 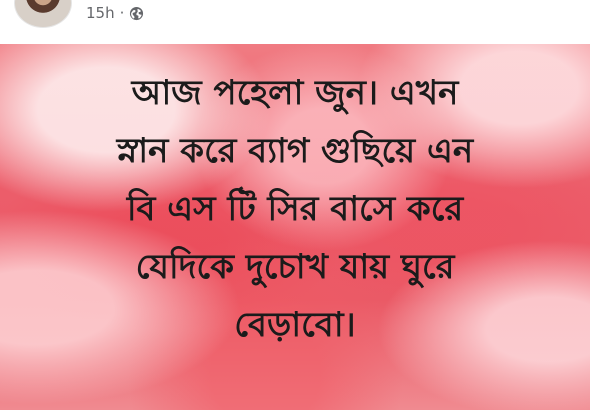 I want to click on post-text-line: যেদিকে দুচোখ যায় ঘুরে, so click(x=295, y=267).